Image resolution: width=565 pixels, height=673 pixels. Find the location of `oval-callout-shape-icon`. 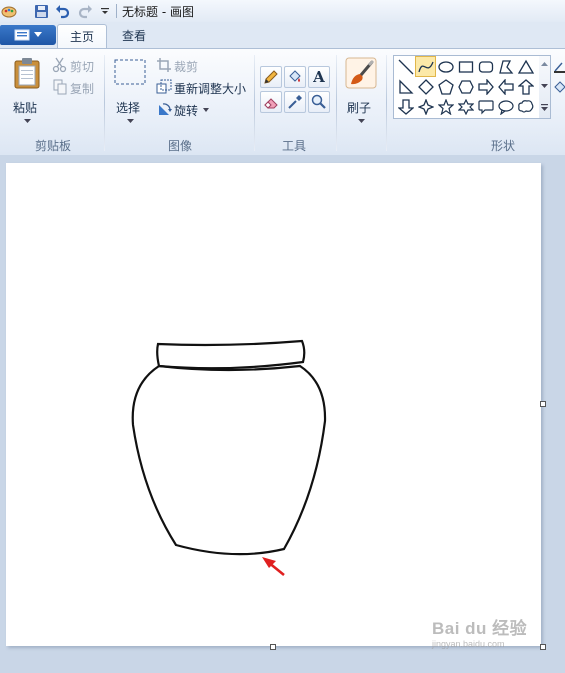

oval-callout-shape-icon is located at coordinates (505, 106).